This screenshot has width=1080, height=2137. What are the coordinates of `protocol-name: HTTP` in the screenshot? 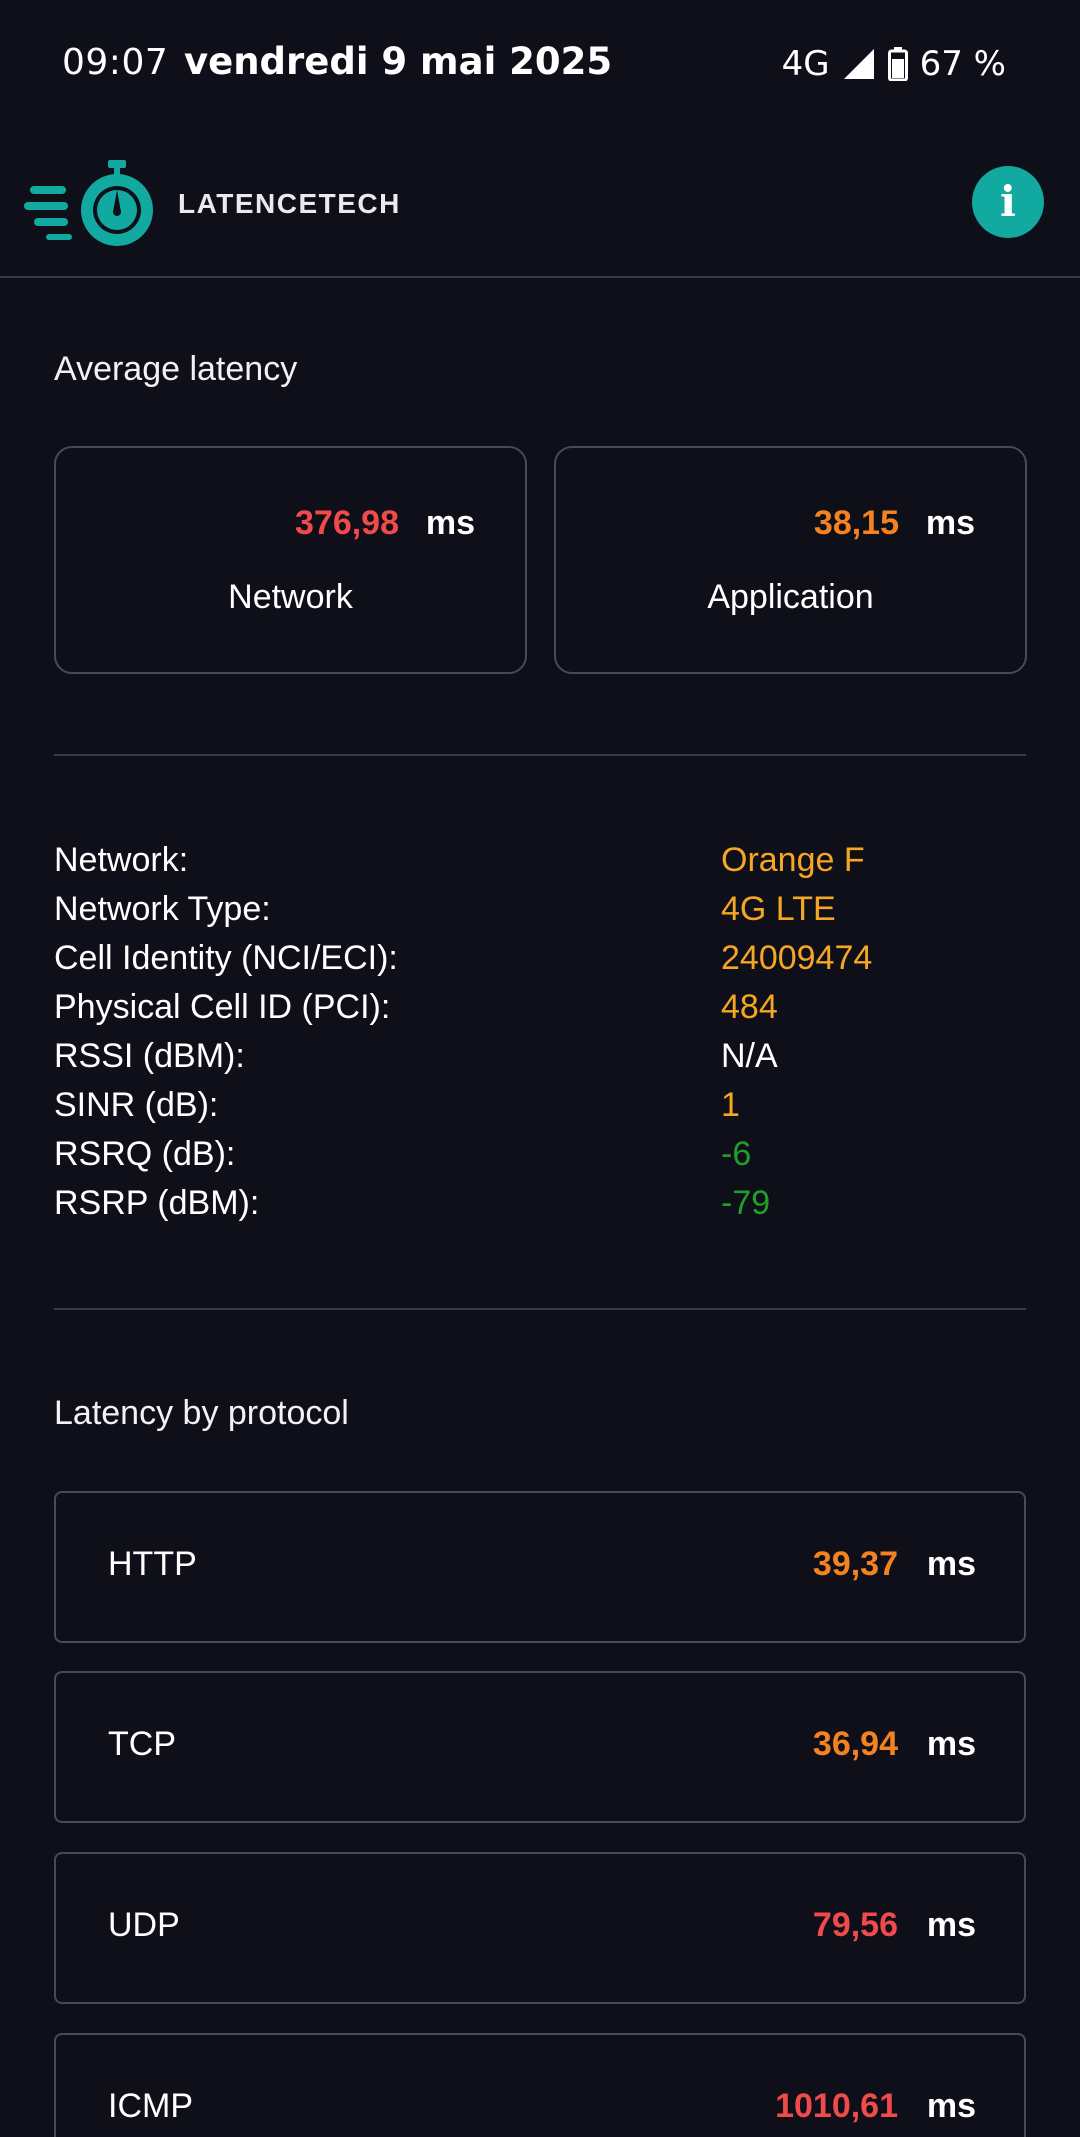 It's located at (152, 1564).